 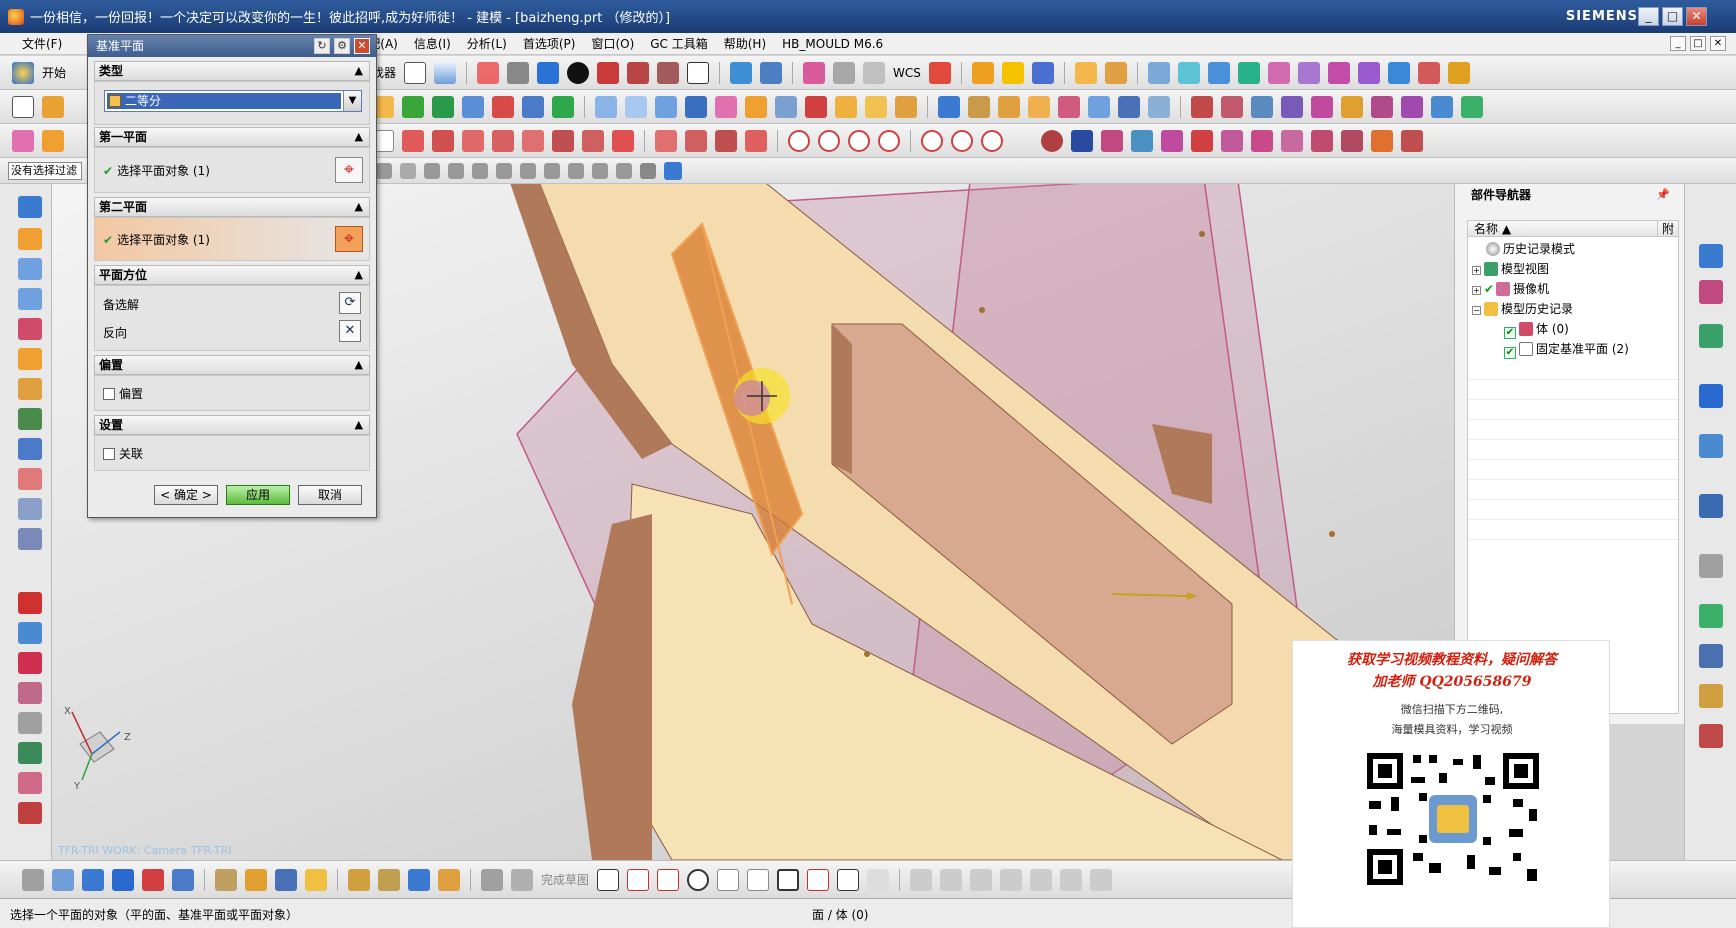 What do you see at coordinates (413, 106) in the screenshot?
I see `unite-icon` at bounding box center [413, 106].